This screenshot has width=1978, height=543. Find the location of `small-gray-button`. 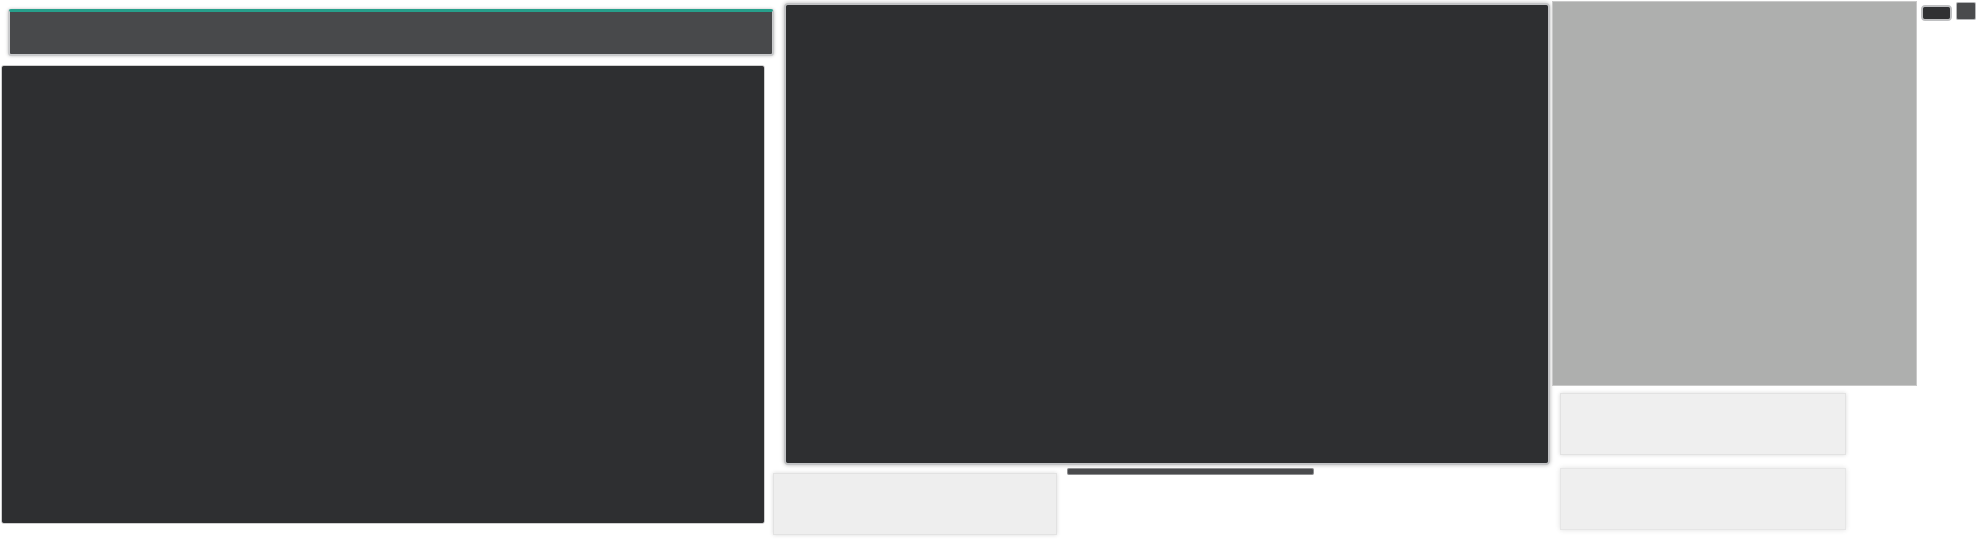

small-gray-button is located at coordinates (1966, 11).